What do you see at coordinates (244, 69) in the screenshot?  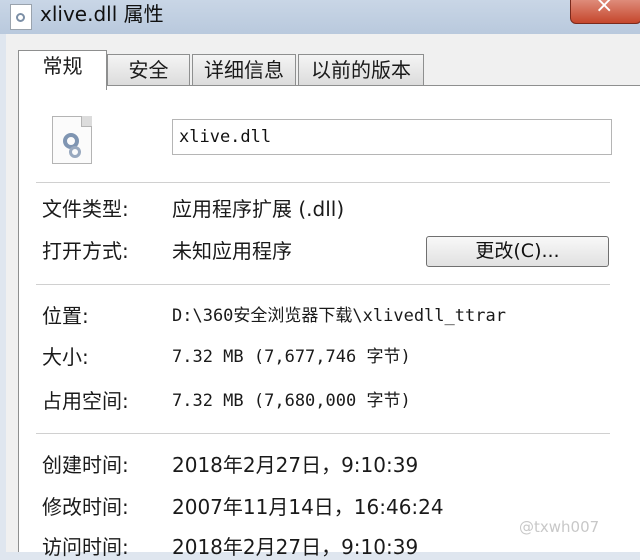 I see `tab-details: 详细信息` at bounding box center [244, 69].